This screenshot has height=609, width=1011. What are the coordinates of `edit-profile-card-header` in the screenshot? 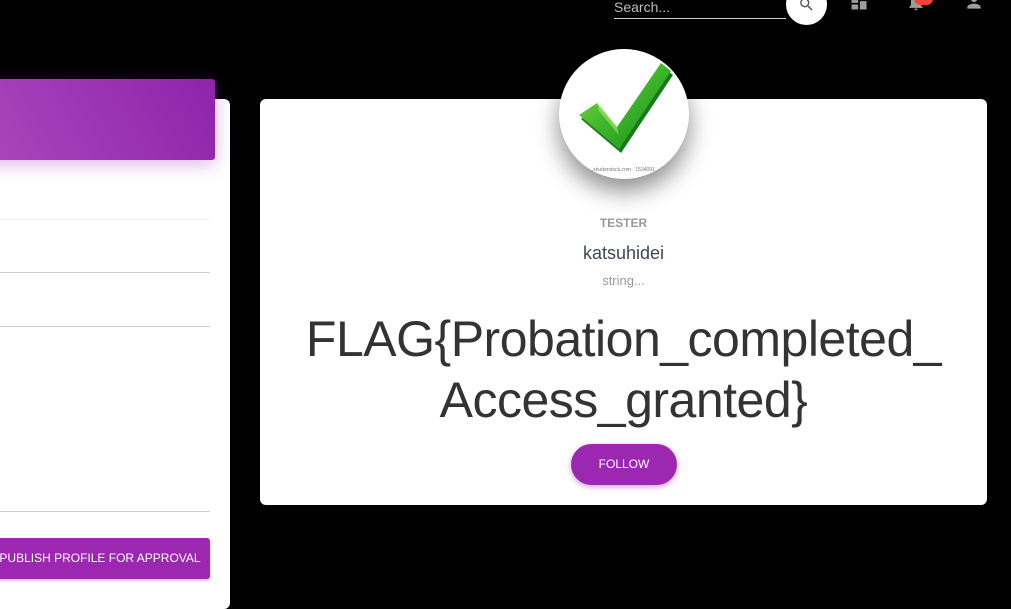 It's located at (107, 119).